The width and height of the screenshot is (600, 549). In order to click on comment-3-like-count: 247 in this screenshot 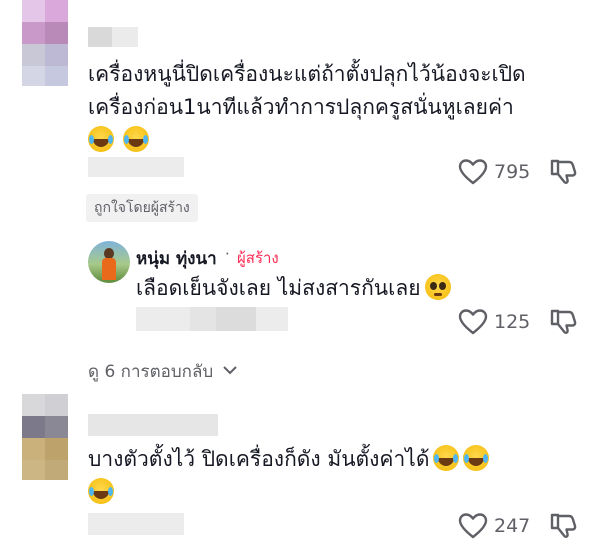, I will do `click(512, 526)`.